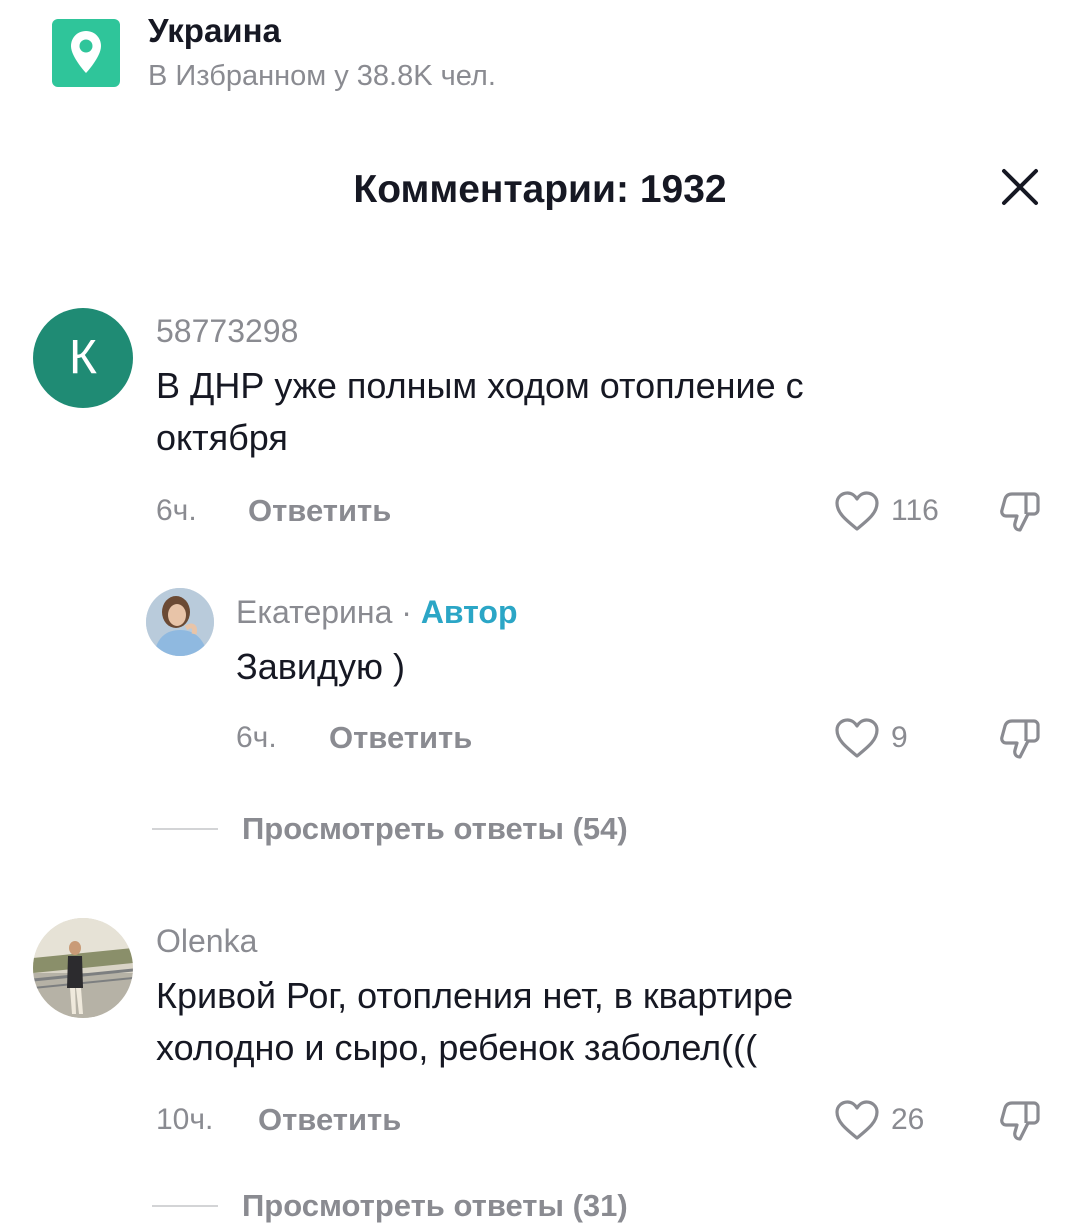 Image resolution: width=1080 pixels, height=1231 pixels. I want to click on like-count: 116, so click(915, 510).